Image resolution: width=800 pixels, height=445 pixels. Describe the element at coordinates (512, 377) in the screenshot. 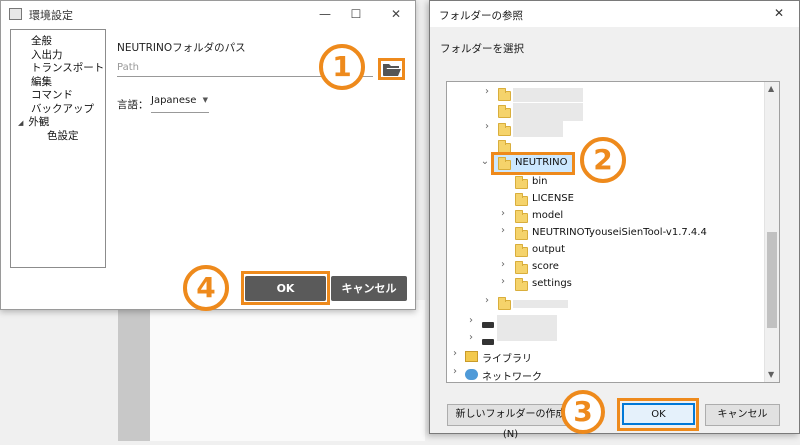

I see `network-label: ネットワーク` at that location.